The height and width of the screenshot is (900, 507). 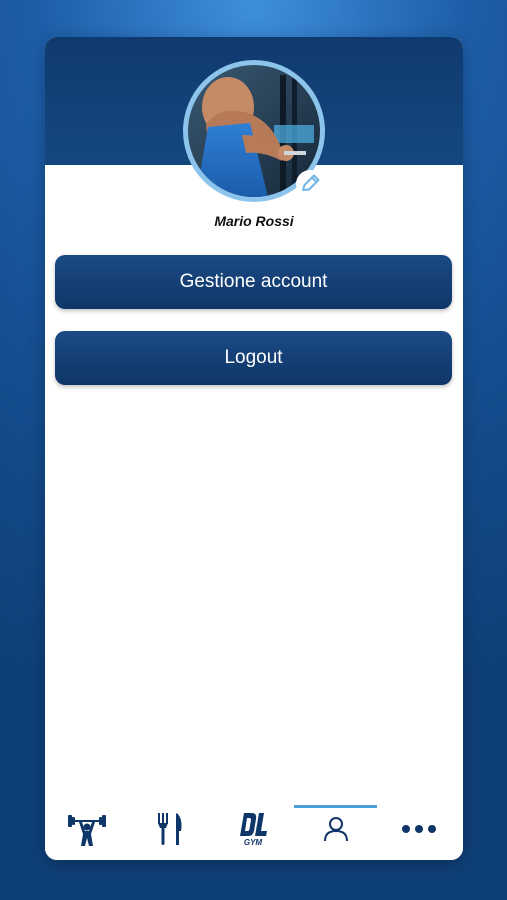 I want to click on fork-knife-icon, so click(x=169, y=829).